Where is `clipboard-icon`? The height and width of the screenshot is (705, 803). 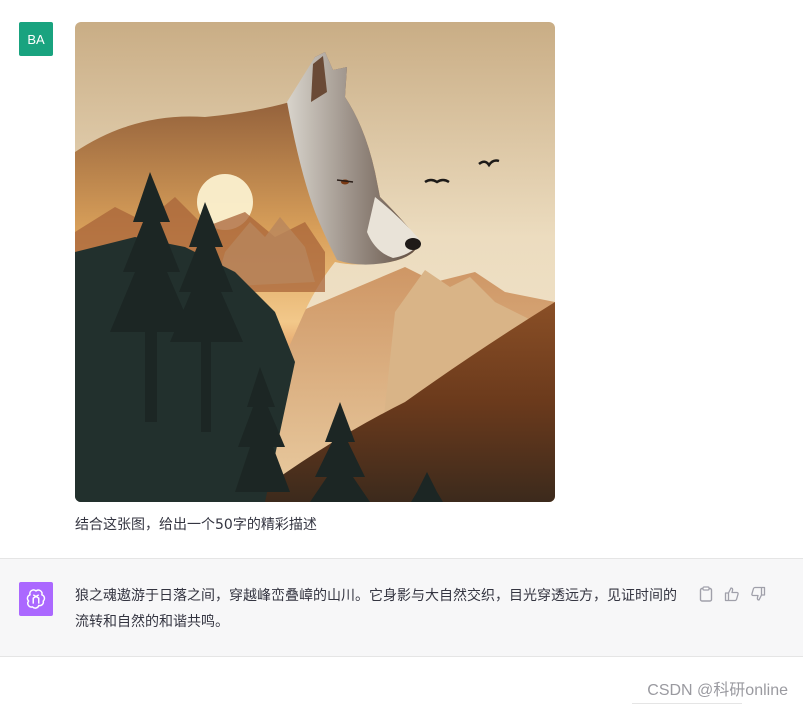
clipboard-icon is located at coordinates (706, 594).